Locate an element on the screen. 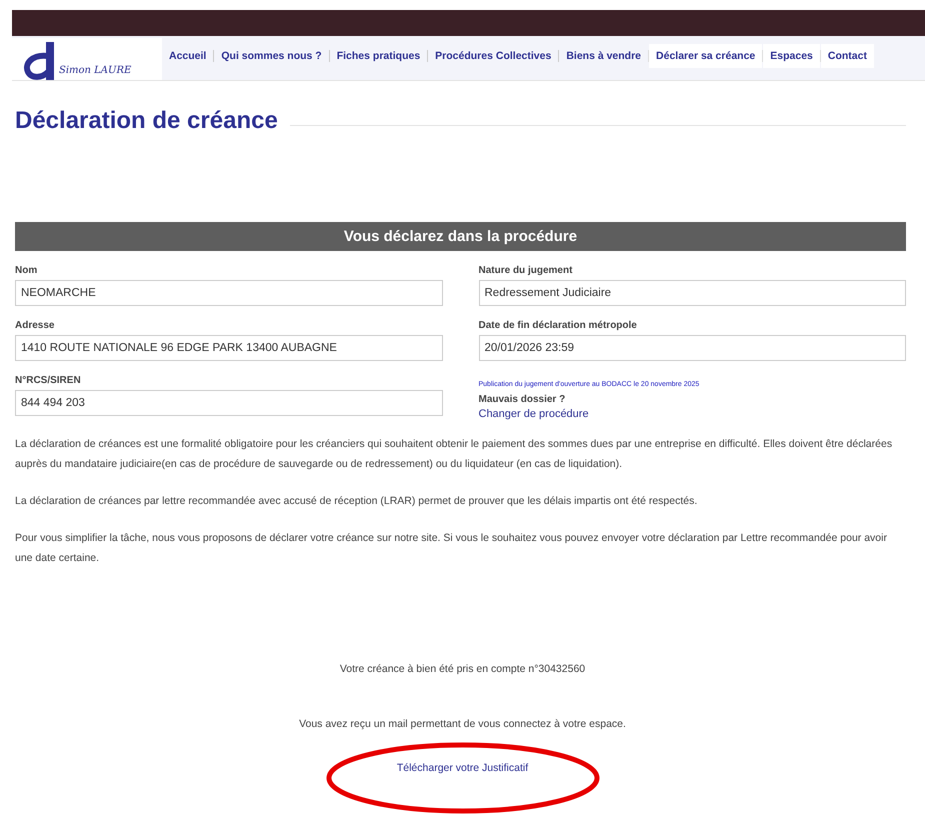  logo: Simon LAURE is located at coordinates (87, 59).